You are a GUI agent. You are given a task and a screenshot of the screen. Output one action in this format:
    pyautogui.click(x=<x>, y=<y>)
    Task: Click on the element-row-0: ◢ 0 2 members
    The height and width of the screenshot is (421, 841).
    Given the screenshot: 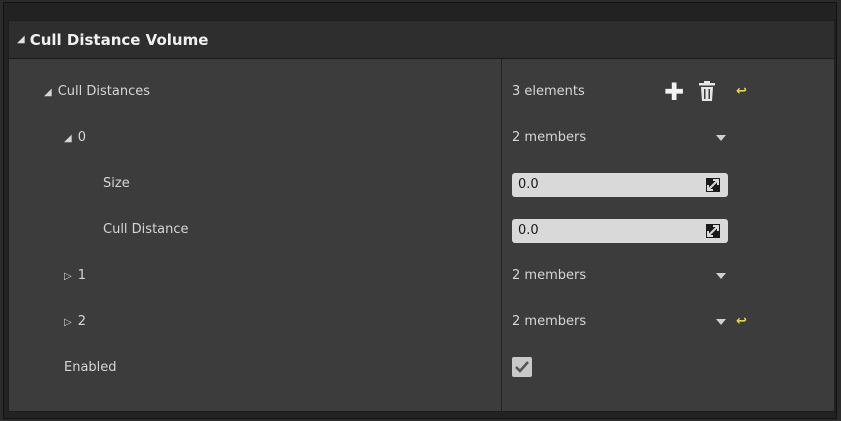 What is the action you would take?
    pyautogui.click(x=421, y=138)
    